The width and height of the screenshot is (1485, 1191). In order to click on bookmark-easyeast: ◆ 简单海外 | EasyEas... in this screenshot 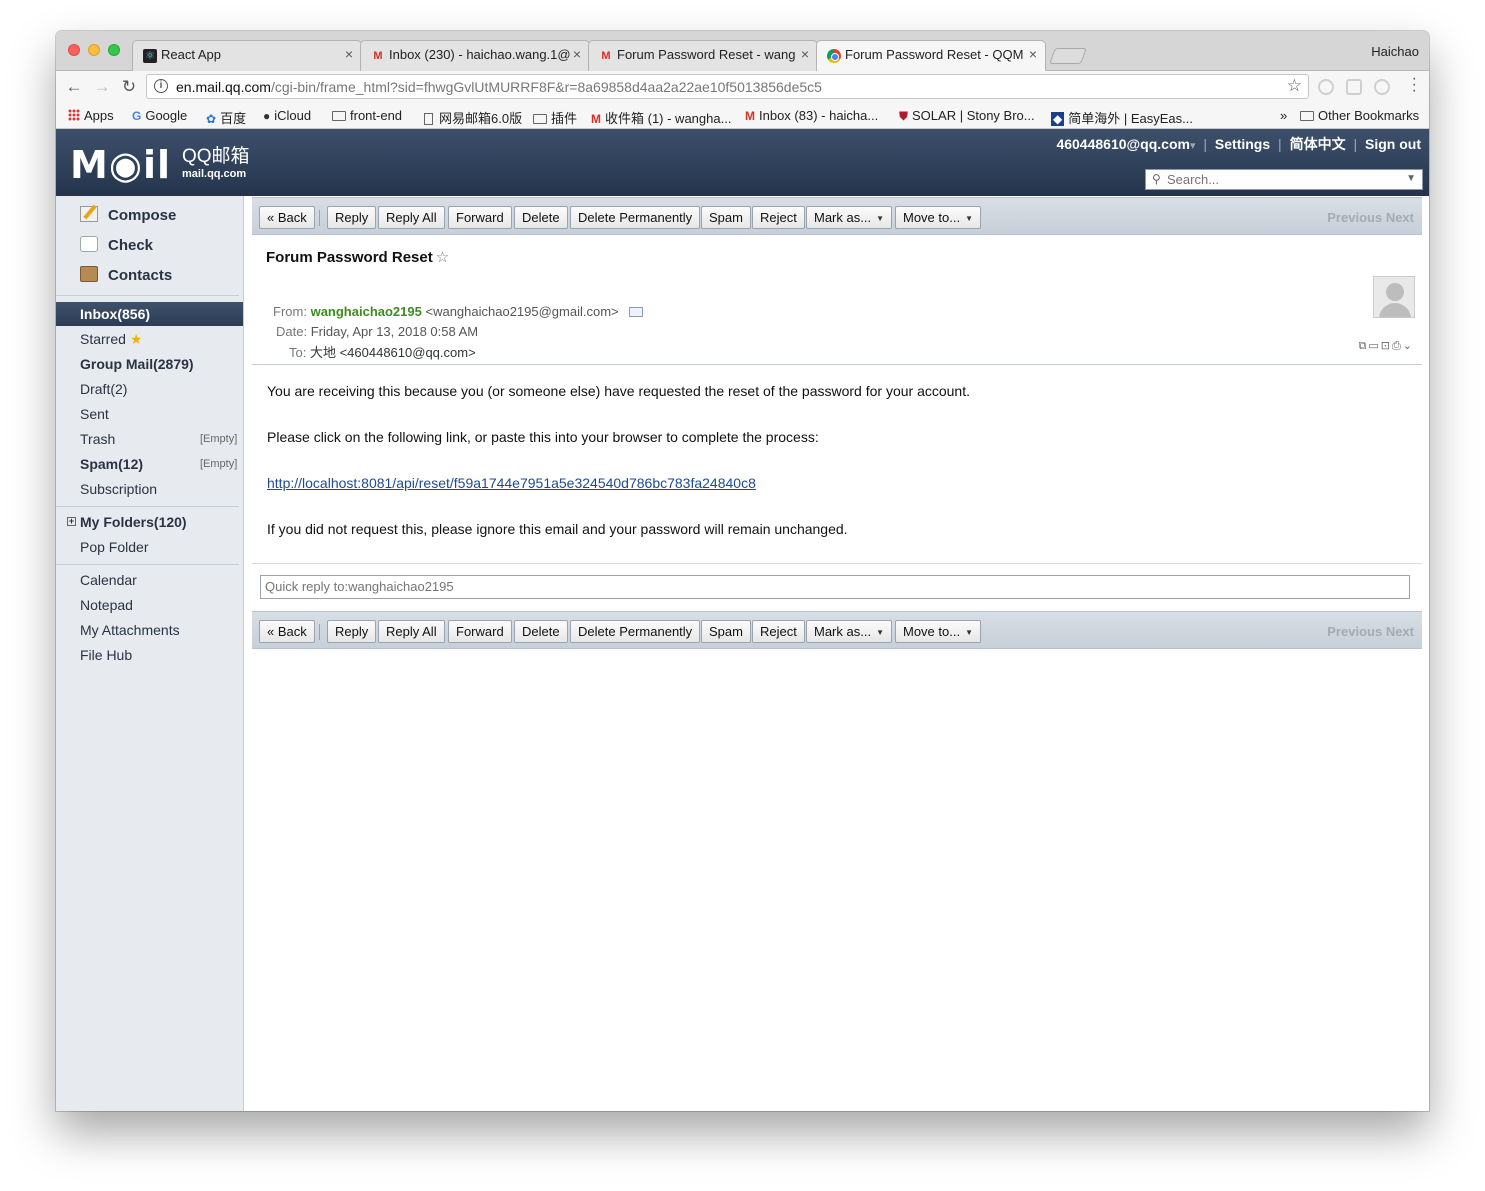, I will do `click(1122, 117)`.